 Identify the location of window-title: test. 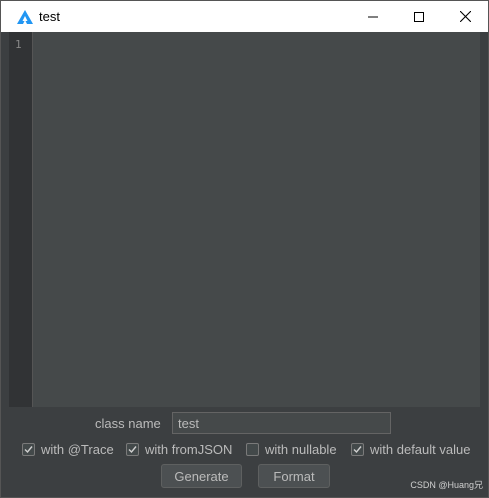
(49, 16).